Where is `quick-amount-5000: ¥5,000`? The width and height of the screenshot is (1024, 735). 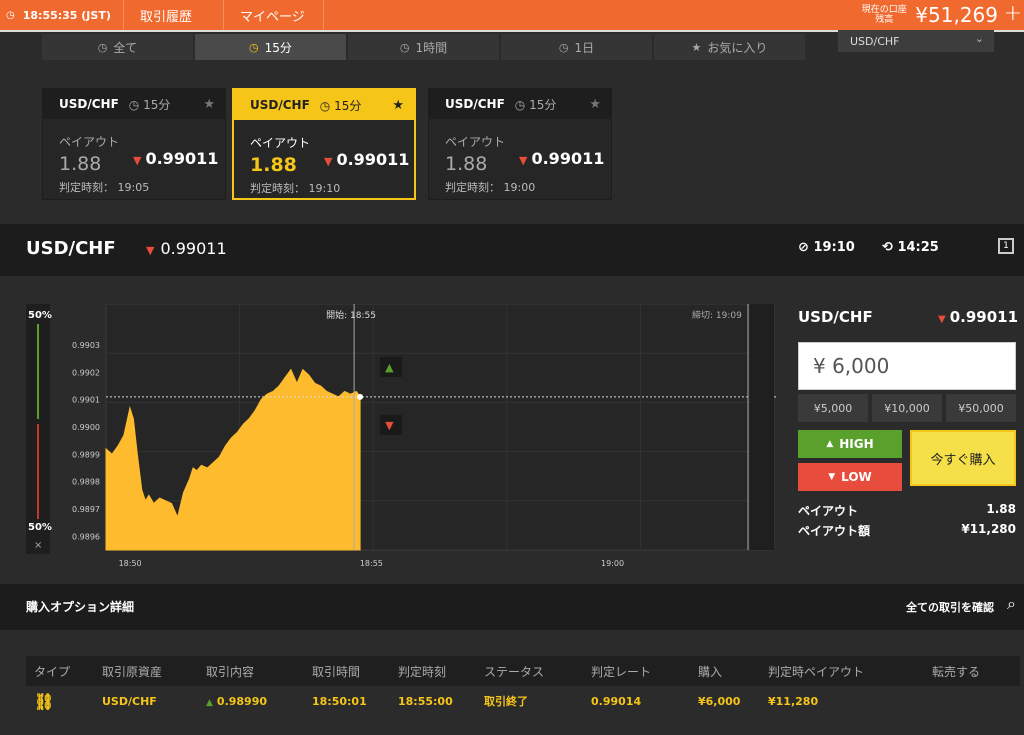 quick-amount-5000: ¥5,000 is located at coordinates (833, 408).